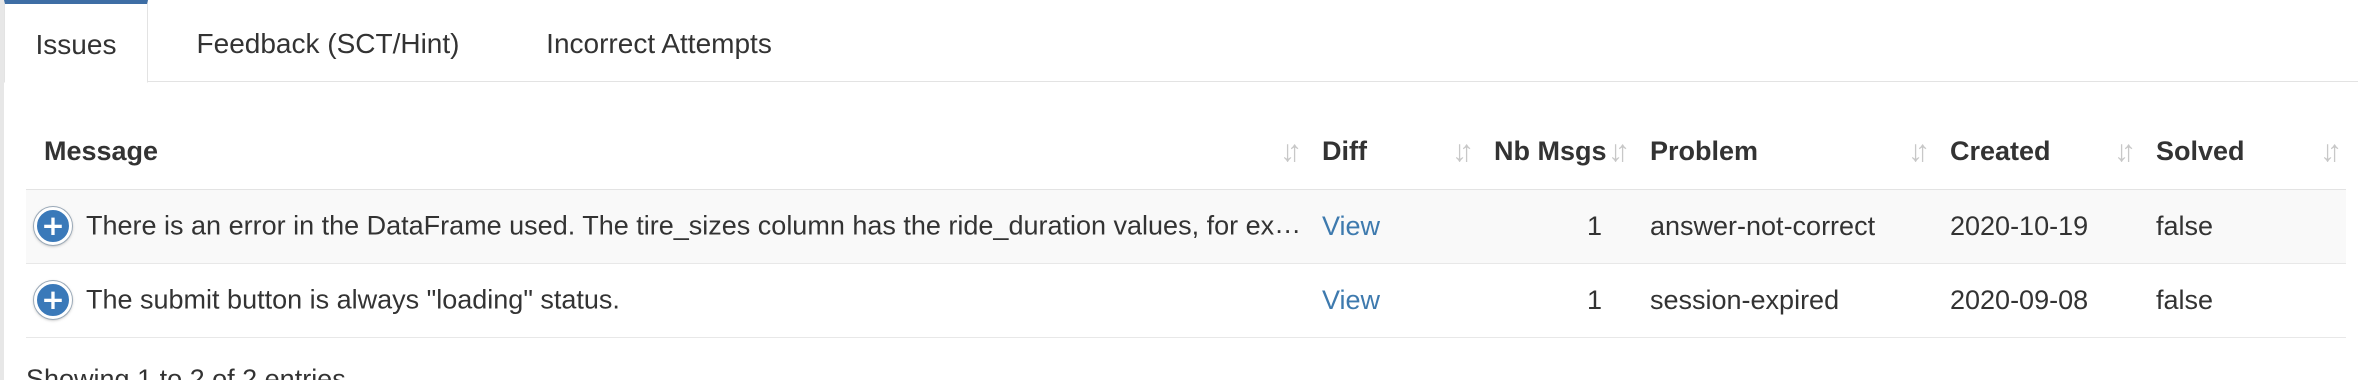  I want to click on column-header-created: Created ↓↑, so click(2037, 152).